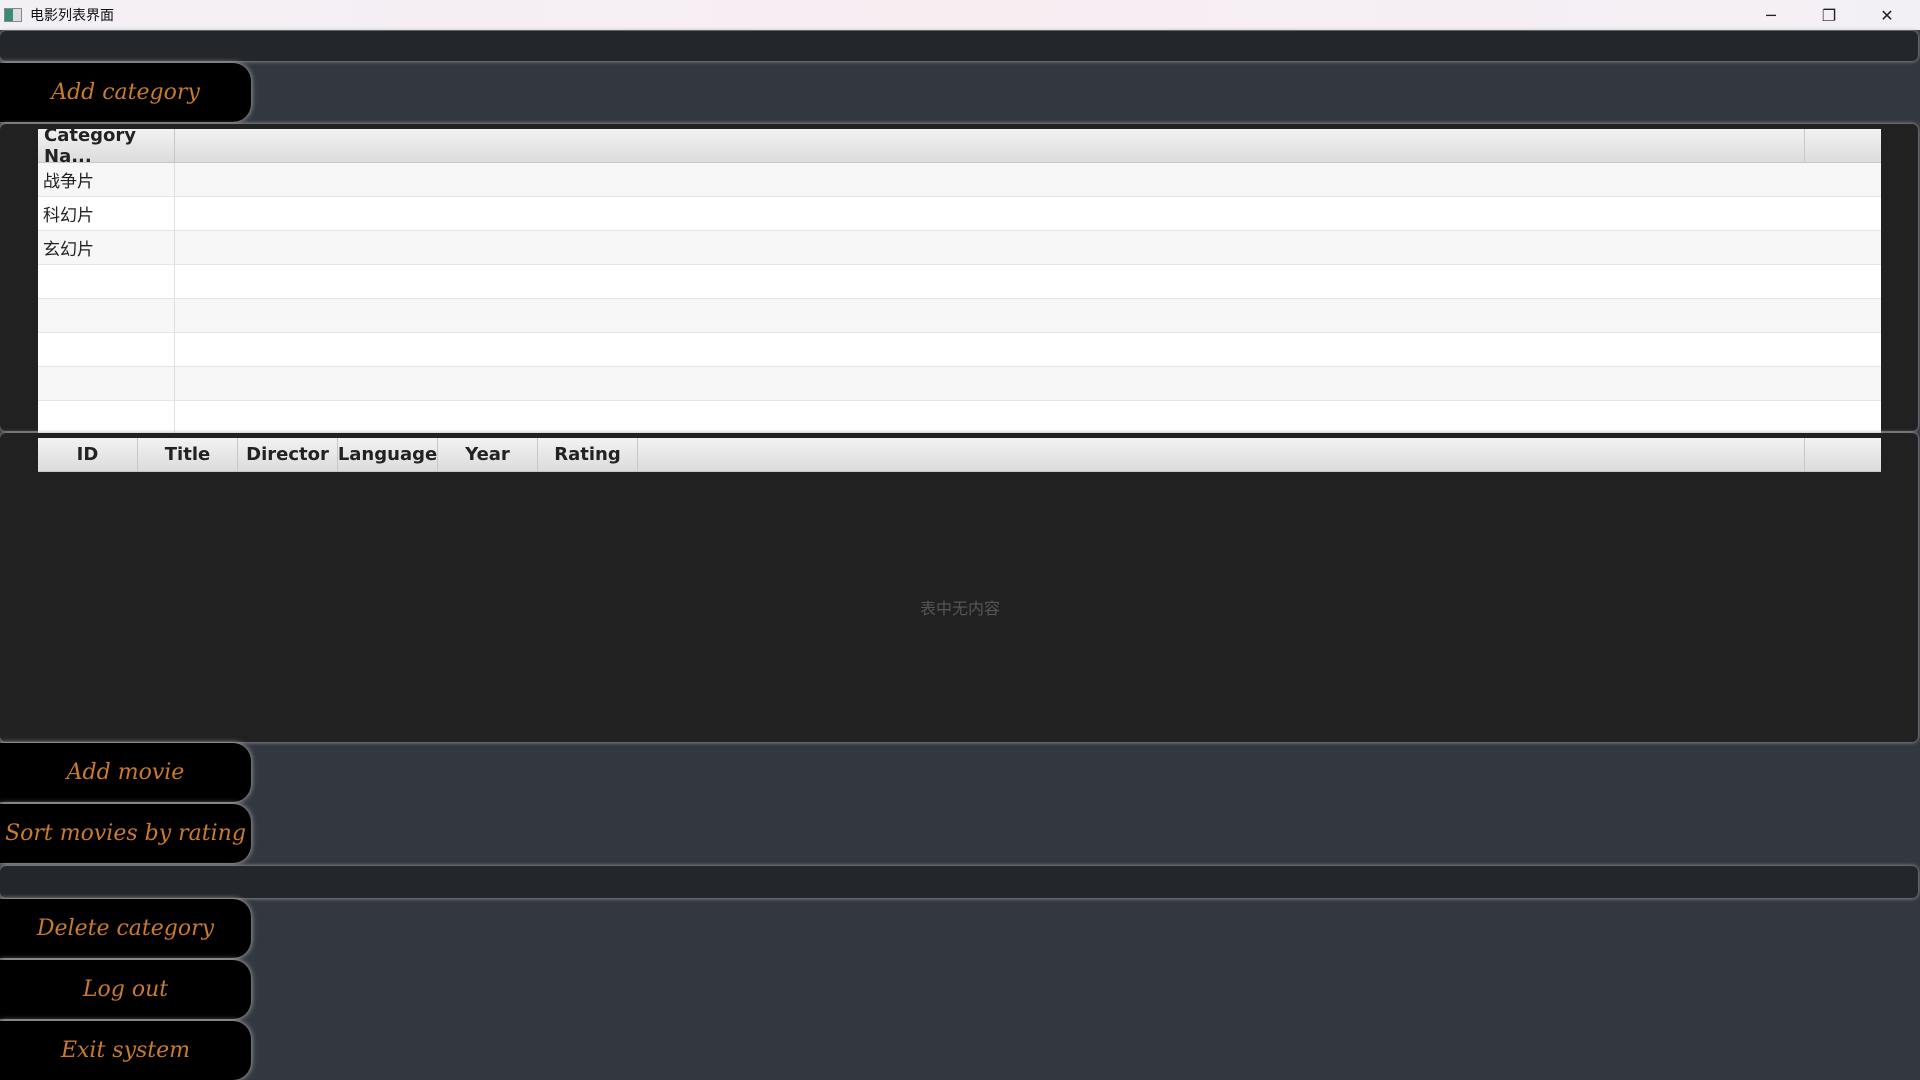 Image resolution: width=1920 pixels, height=1080 pixels. Describe the element at coordinates (959, 608) in the screenshot. I see `empty-table-placeholder: 表中无内容` at that location.